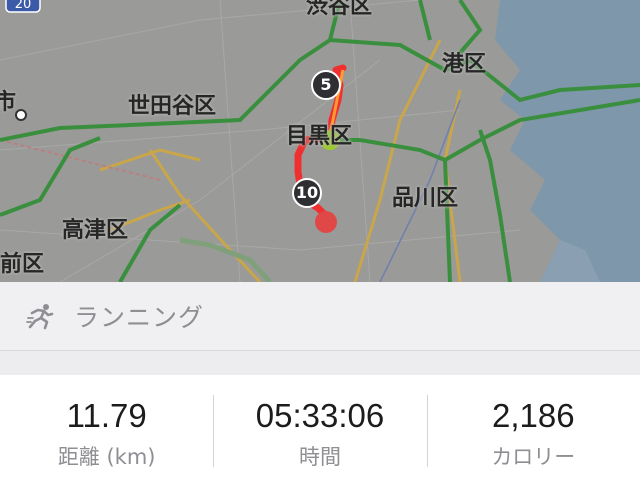  Describe the element at coordinates (320, 363) in the screenshot. I see `section-divider` at that location.